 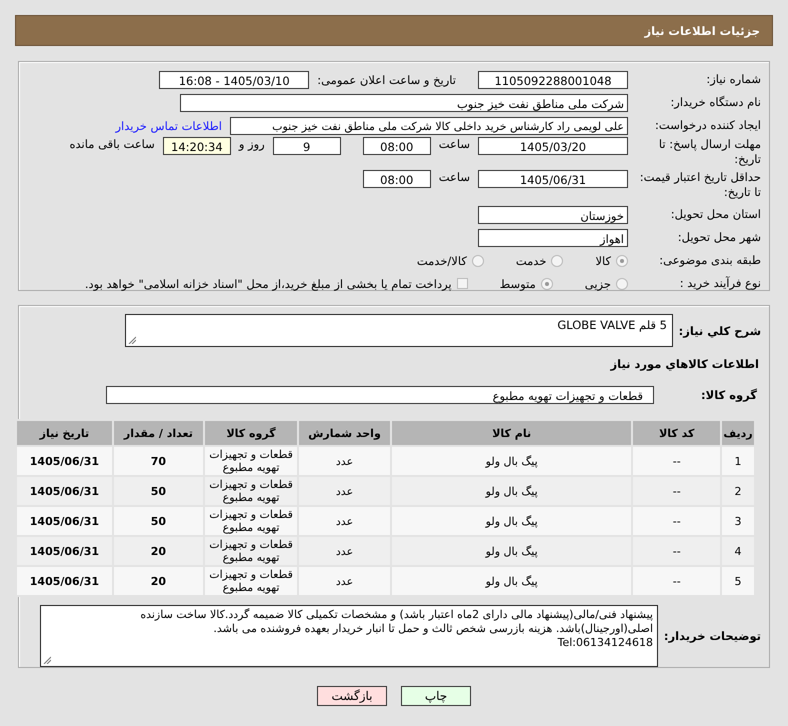 What do you see at coordinates (733, 79) in the screenshot?
I see `field-label: شماره نیاز:` at bounding box center [733, 79].